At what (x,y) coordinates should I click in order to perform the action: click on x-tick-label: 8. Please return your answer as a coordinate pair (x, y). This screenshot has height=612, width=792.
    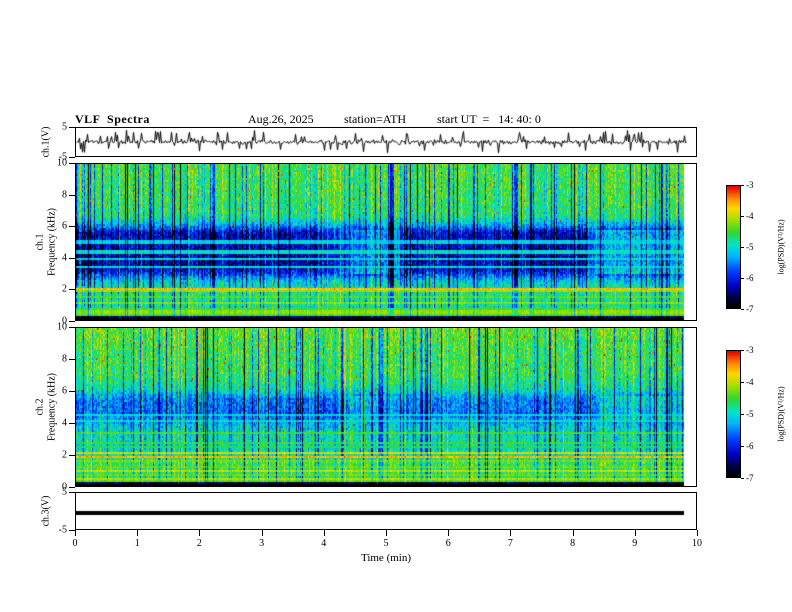
    Looking at the image, I should click on (573, 543).